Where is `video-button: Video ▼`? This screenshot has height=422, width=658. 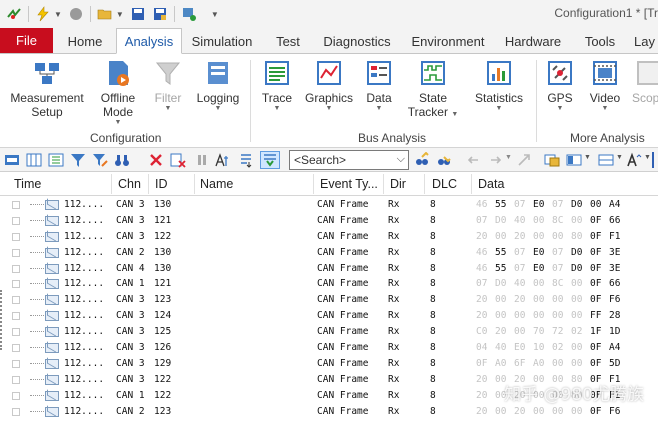
video-button: Video ▼ is located at coordinates (605, 85).